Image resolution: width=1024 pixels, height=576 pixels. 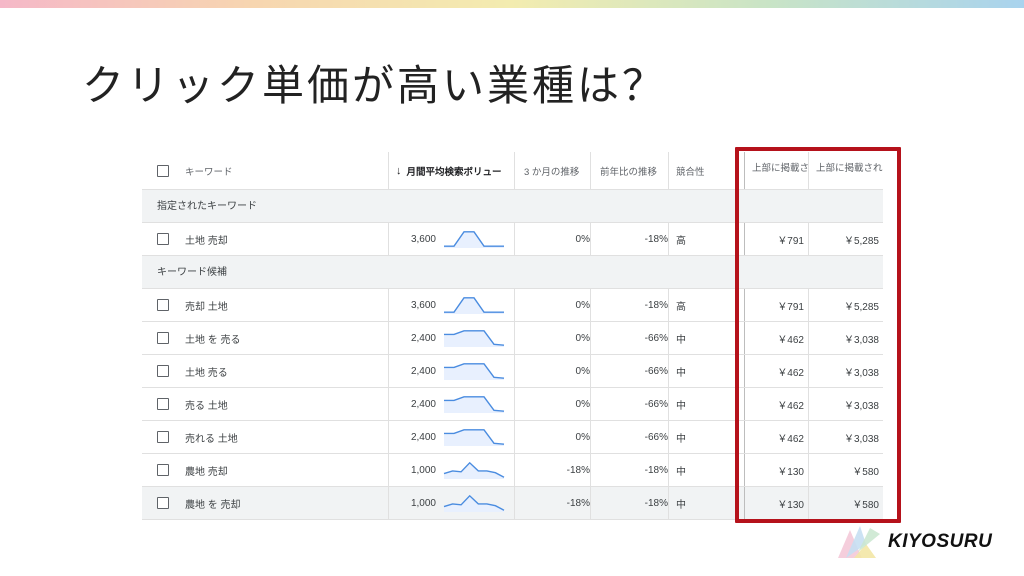 I want to click on header-volume-label: 月間平均検索ボリュー, so click(x=454, y=172).